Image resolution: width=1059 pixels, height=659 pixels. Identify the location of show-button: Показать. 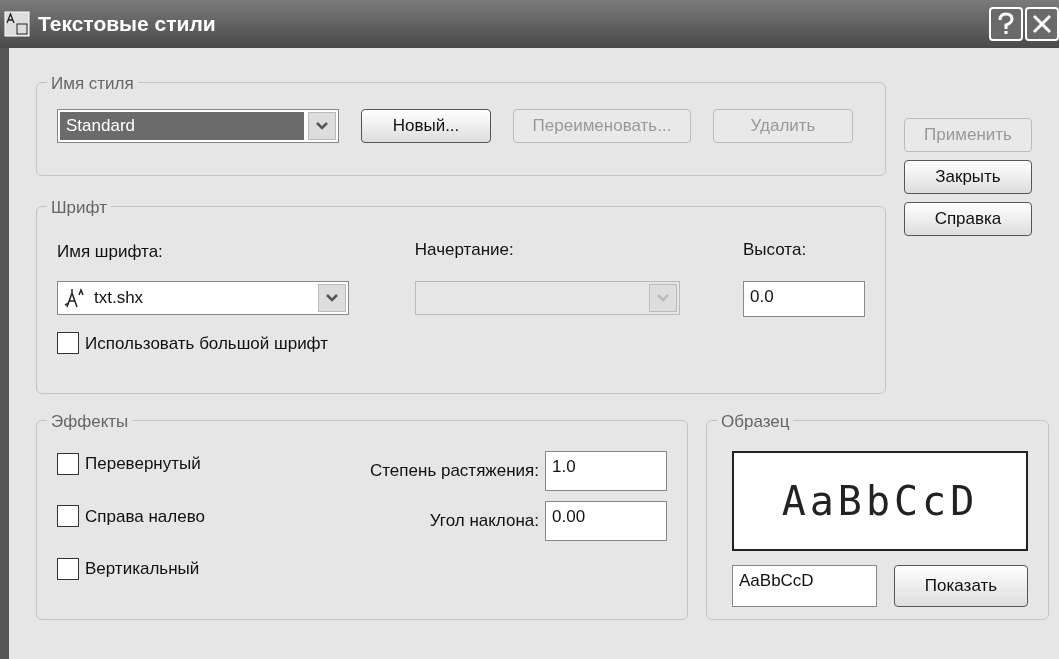
(961, 586).